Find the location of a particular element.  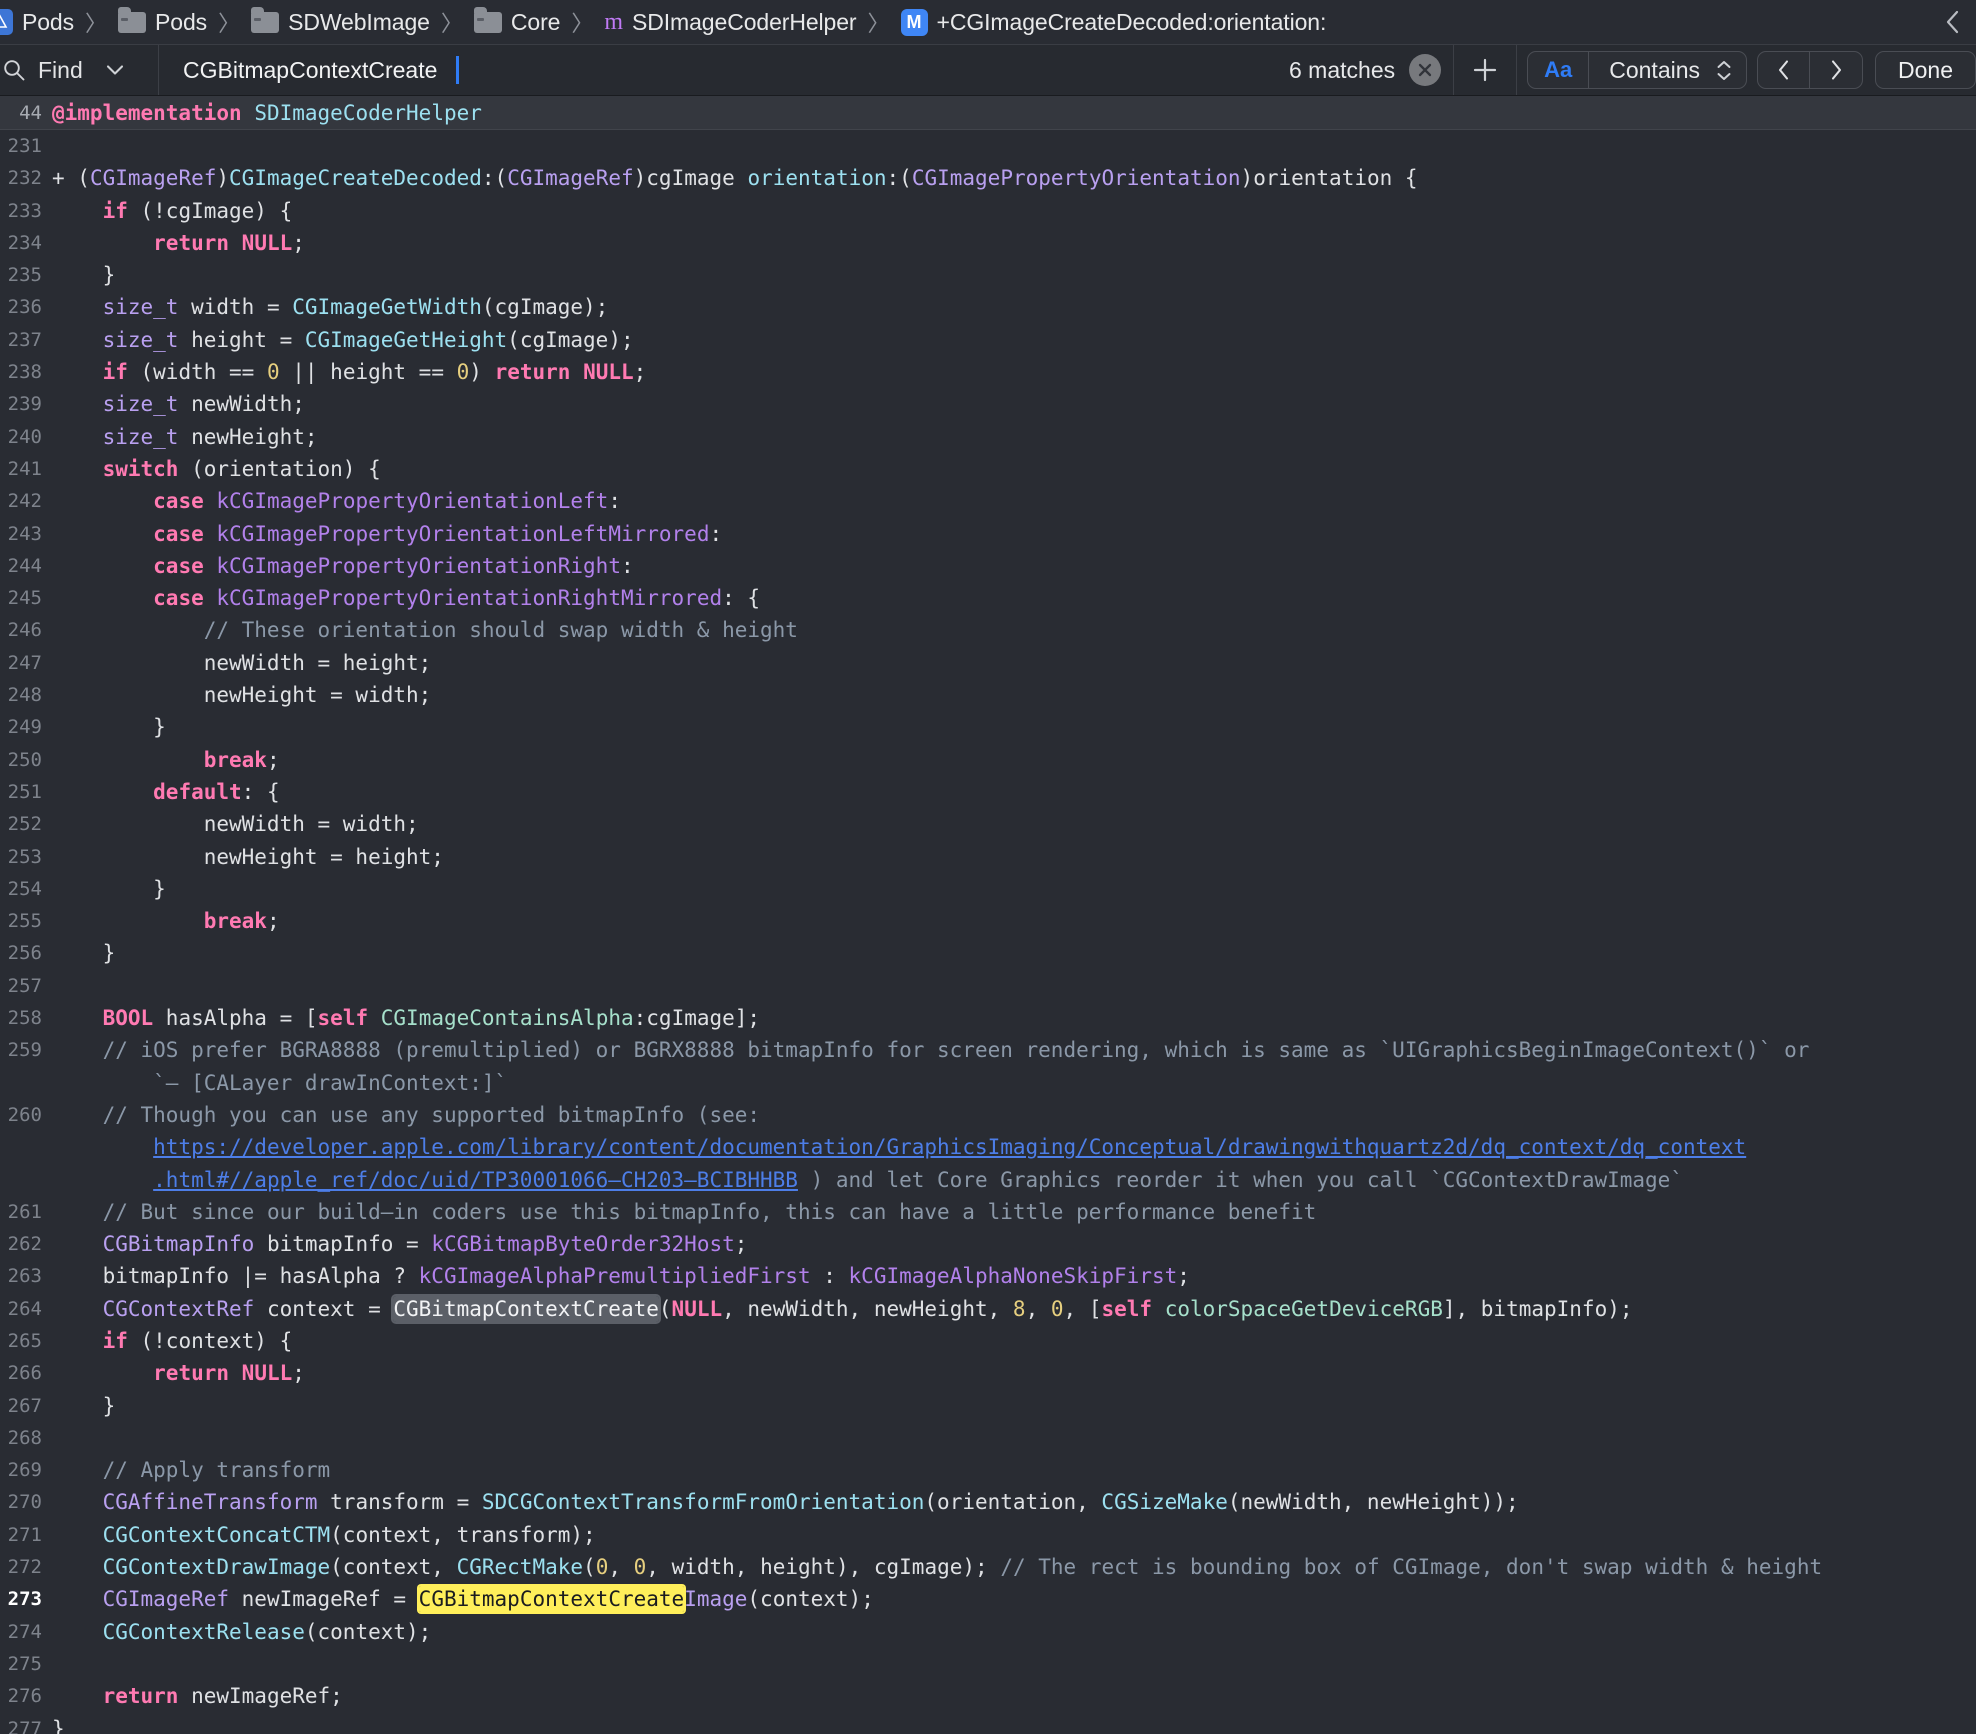

line-number: 259 is located at coordinates (26, 1050).